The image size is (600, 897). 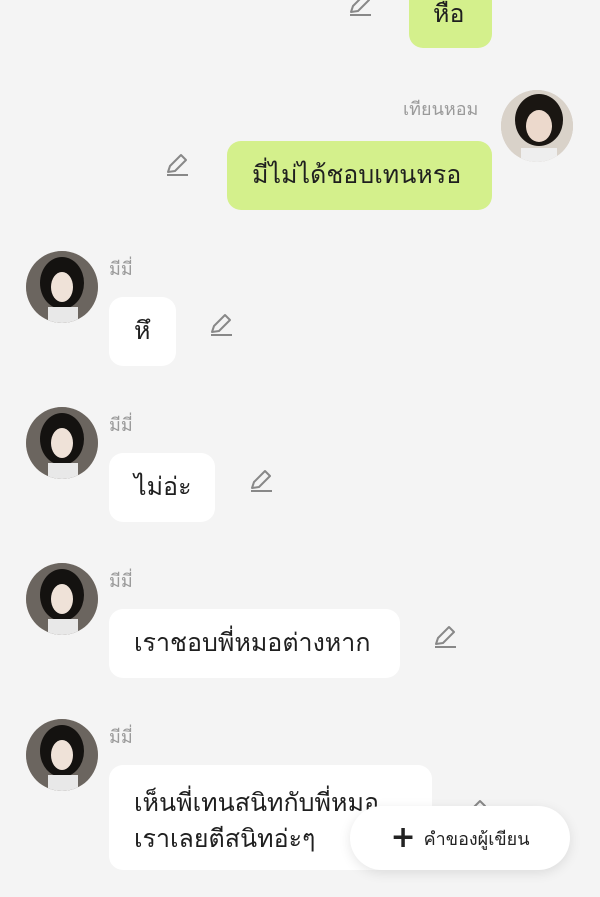 I want to click on message-bubble: เราชอบพี่หมอต่างหาก, so click(x=254, y=643).